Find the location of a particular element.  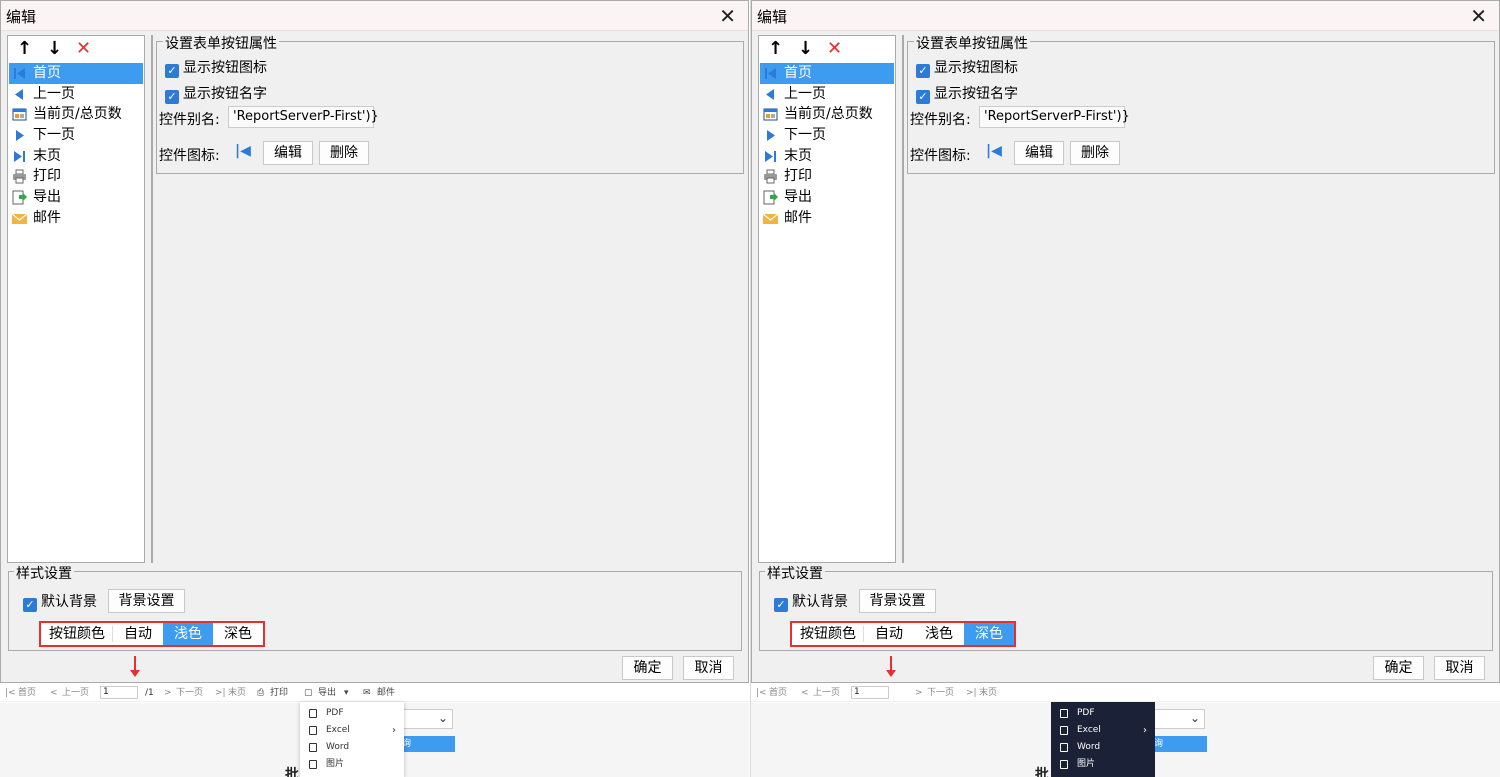

list-item-label: 首页 is located at coordinates (798, 73).